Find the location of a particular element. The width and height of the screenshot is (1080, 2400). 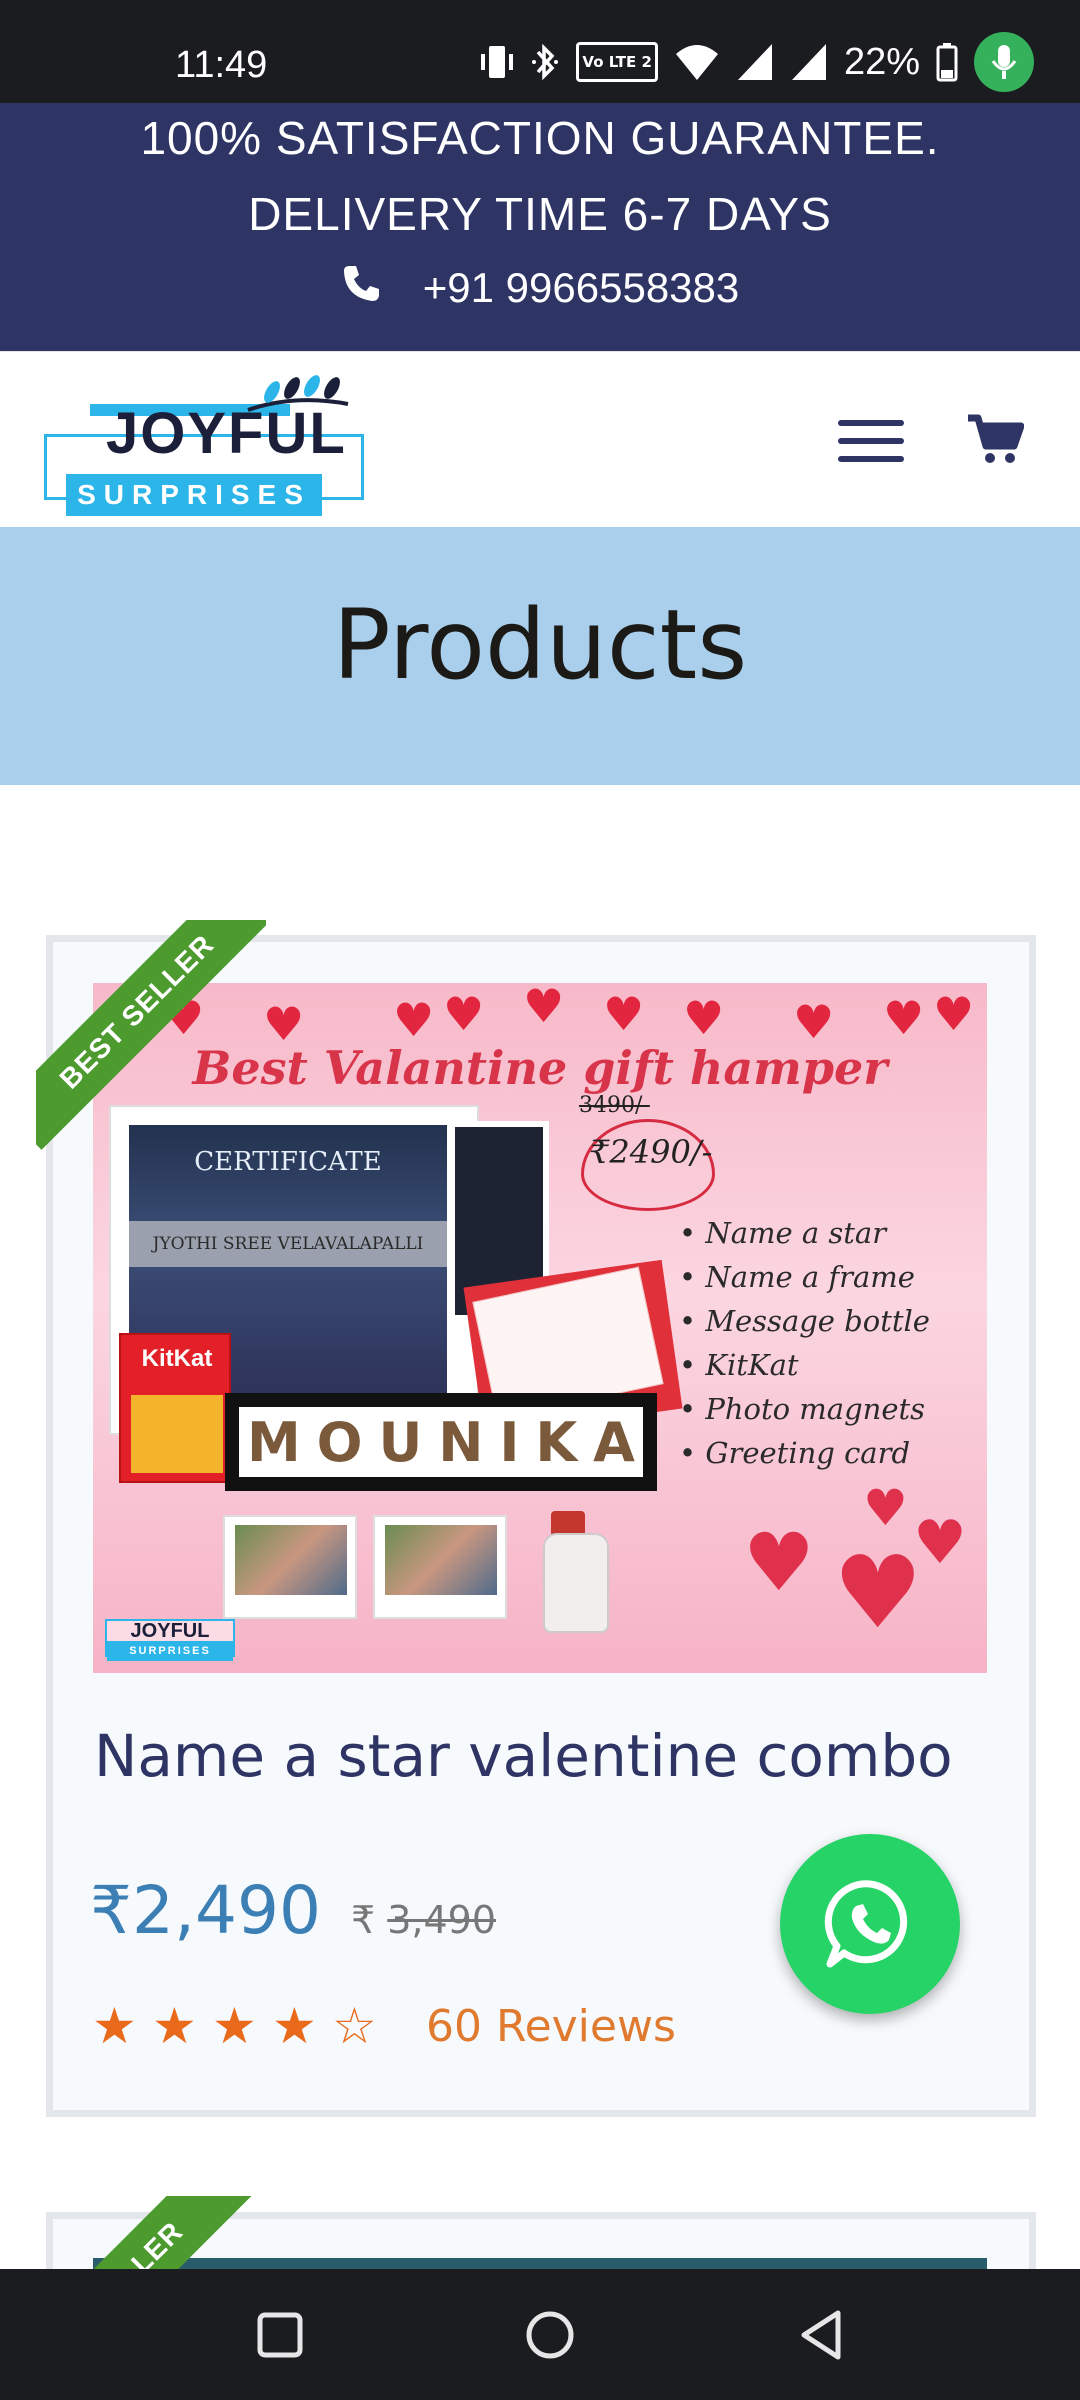

star-empty-icon: ☆ is located at coordinates (354, 2026).